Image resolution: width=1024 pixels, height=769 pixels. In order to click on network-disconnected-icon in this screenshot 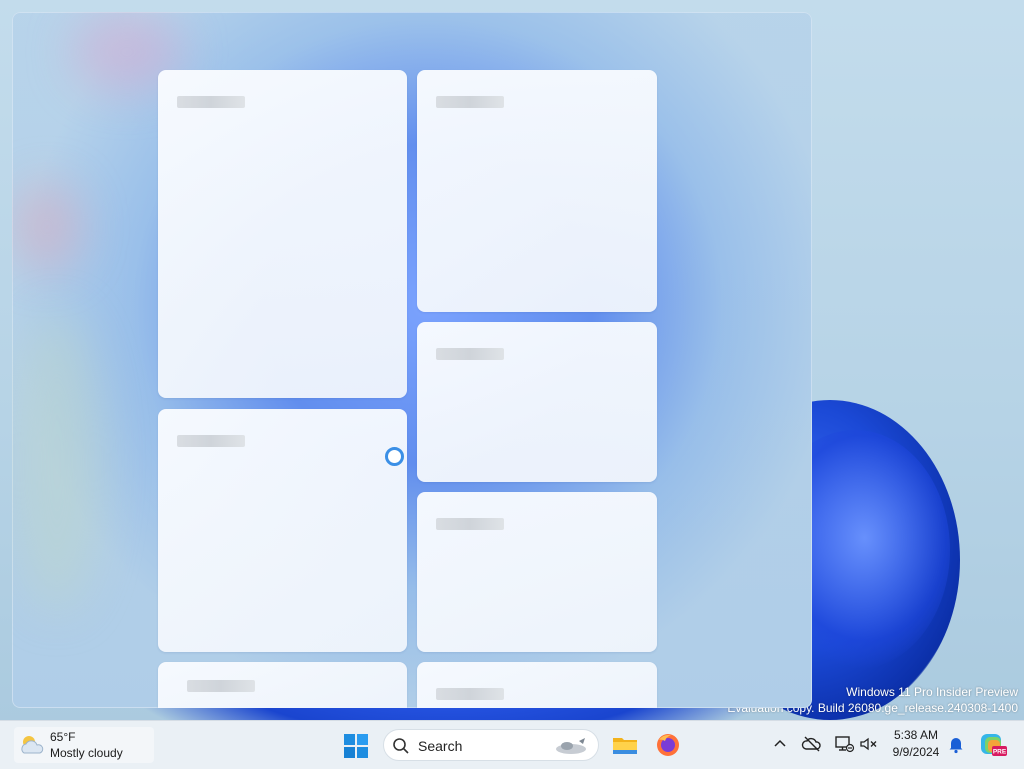, I will do `click(845, 744)`.